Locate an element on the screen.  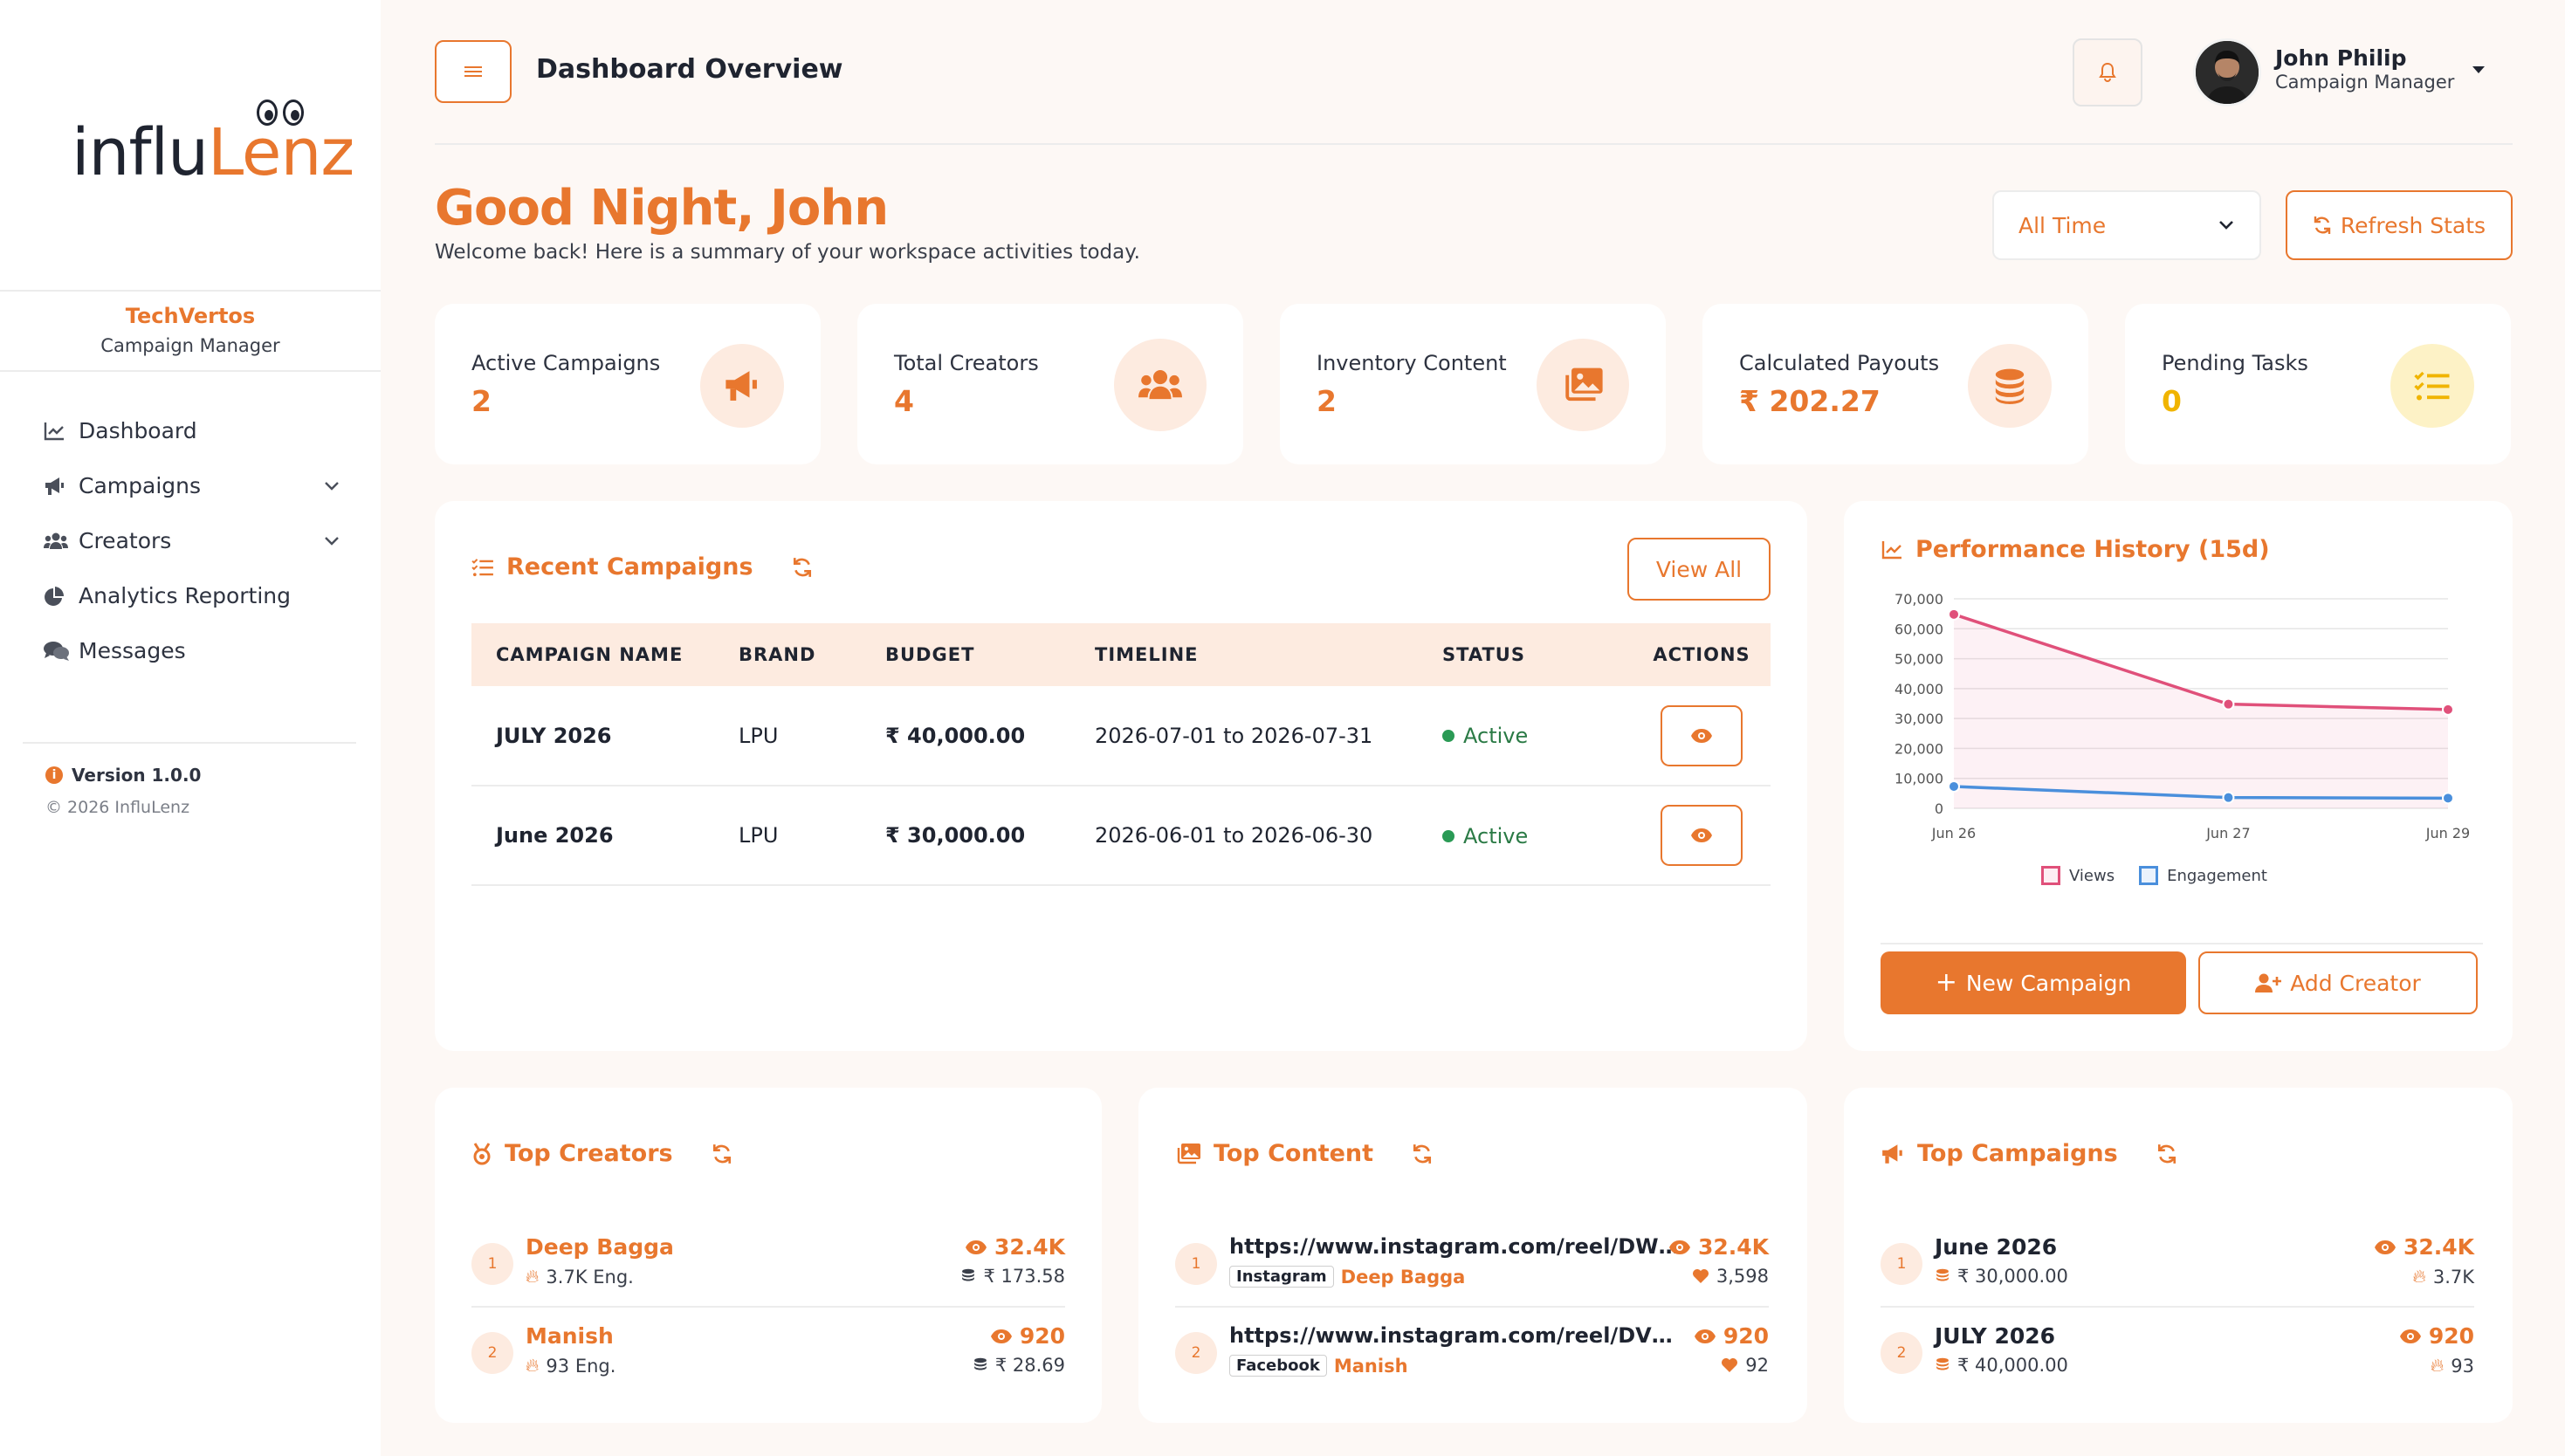
stat-card-calculated-payouts: Calculated Payouts ₹ 202.27 is located at coordinates (1895, 384).